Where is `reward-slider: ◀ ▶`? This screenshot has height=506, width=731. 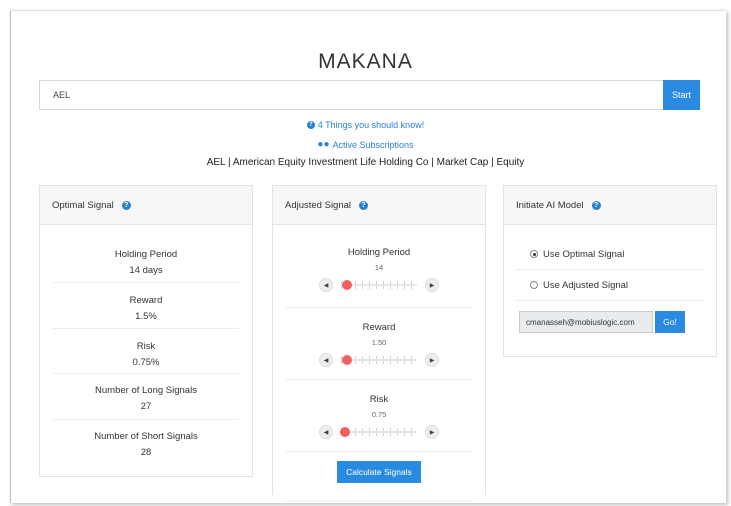 reward-slider: ◀ ▶ is located at coordinates (379, 360).